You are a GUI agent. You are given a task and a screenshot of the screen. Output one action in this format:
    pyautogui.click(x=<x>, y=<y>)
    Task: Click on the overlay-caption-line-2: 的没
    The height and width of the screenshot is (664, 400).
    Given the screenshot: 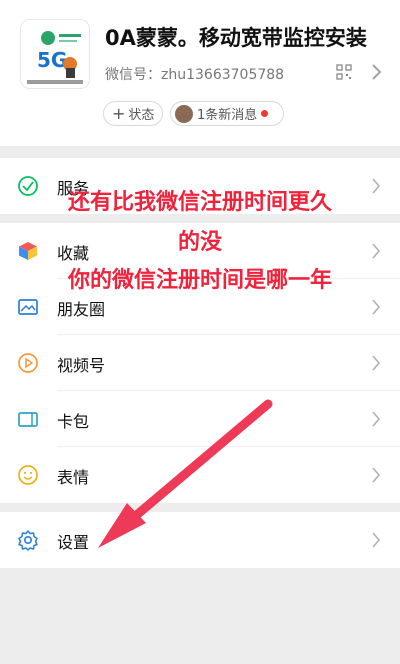 What is the action you would take?
    pyautogui.click(x=199, y=242)
    